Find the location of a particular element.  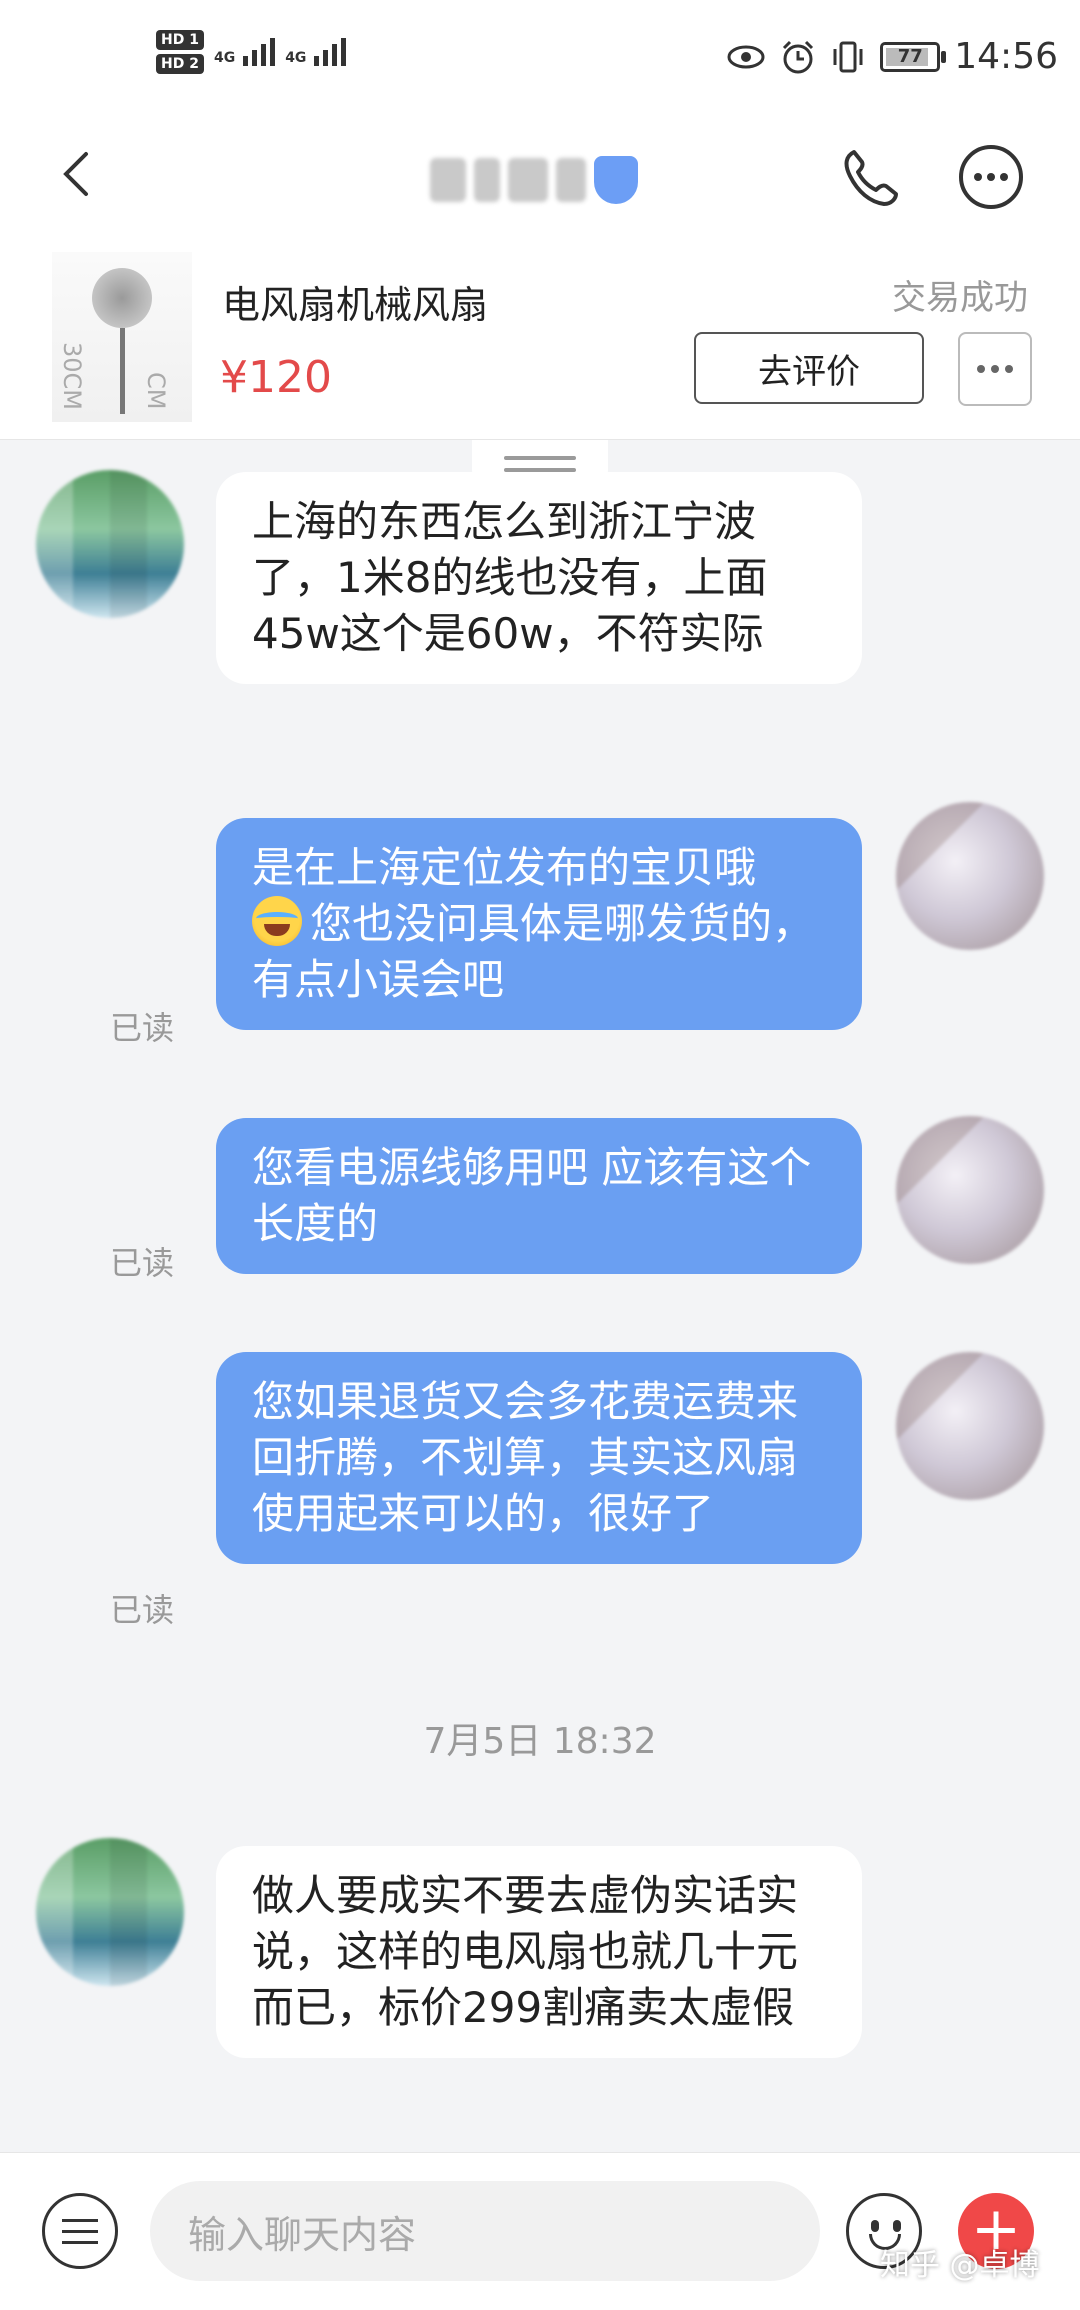

hd2-label: HD 2 is located at coordinates (180, 64).